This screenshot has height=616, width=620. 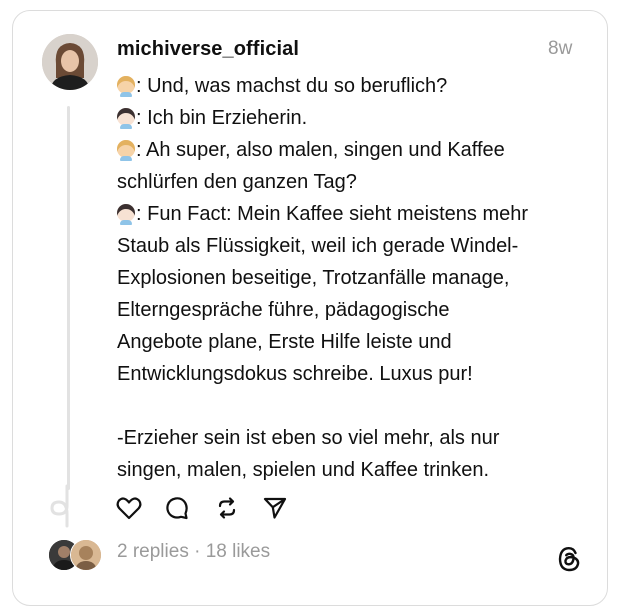 What do you see at coordinates (283, 310) in the screenshot?
I see `post-line: Elterngespräche führe, pädagogische` at bounding box center [283, 310].